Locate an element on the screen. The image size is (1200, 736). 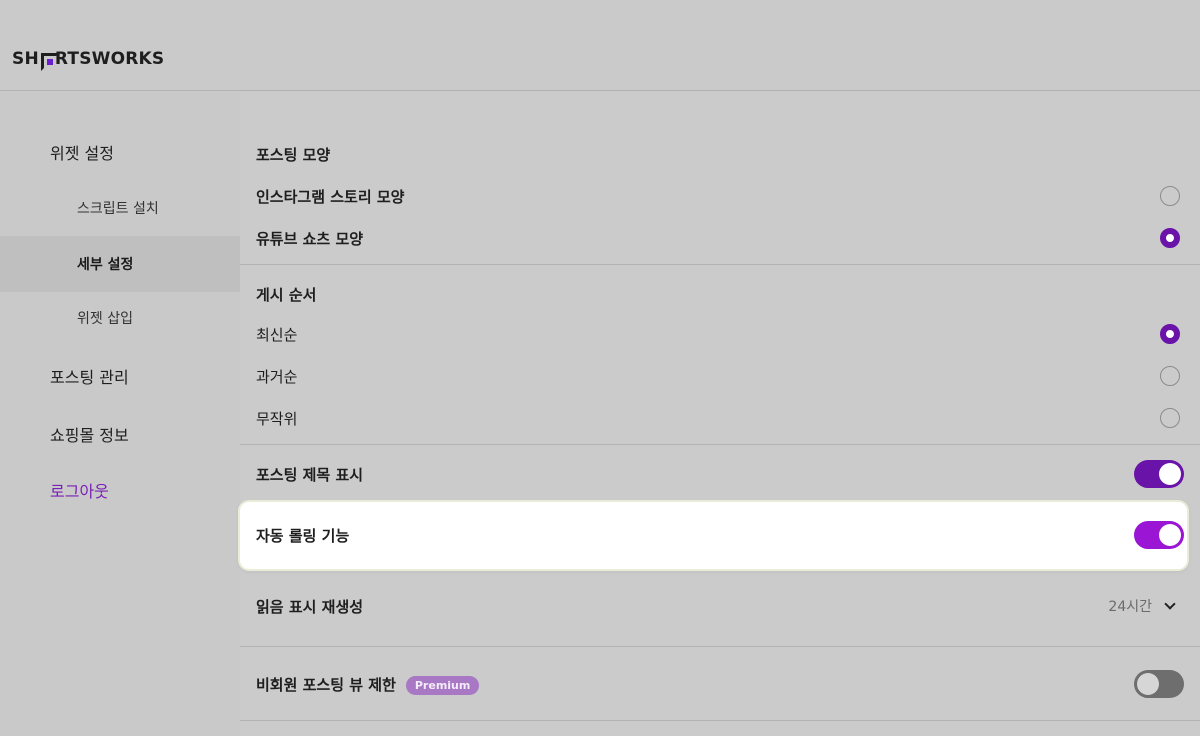
read-regen-select: 24시간 is located at coordinates (1144, 606).